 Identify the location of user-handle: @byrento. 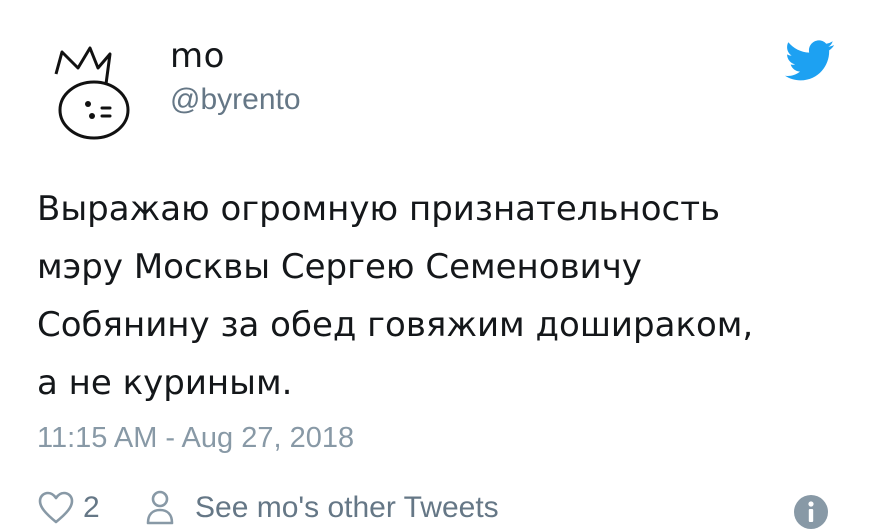
(235, 100).